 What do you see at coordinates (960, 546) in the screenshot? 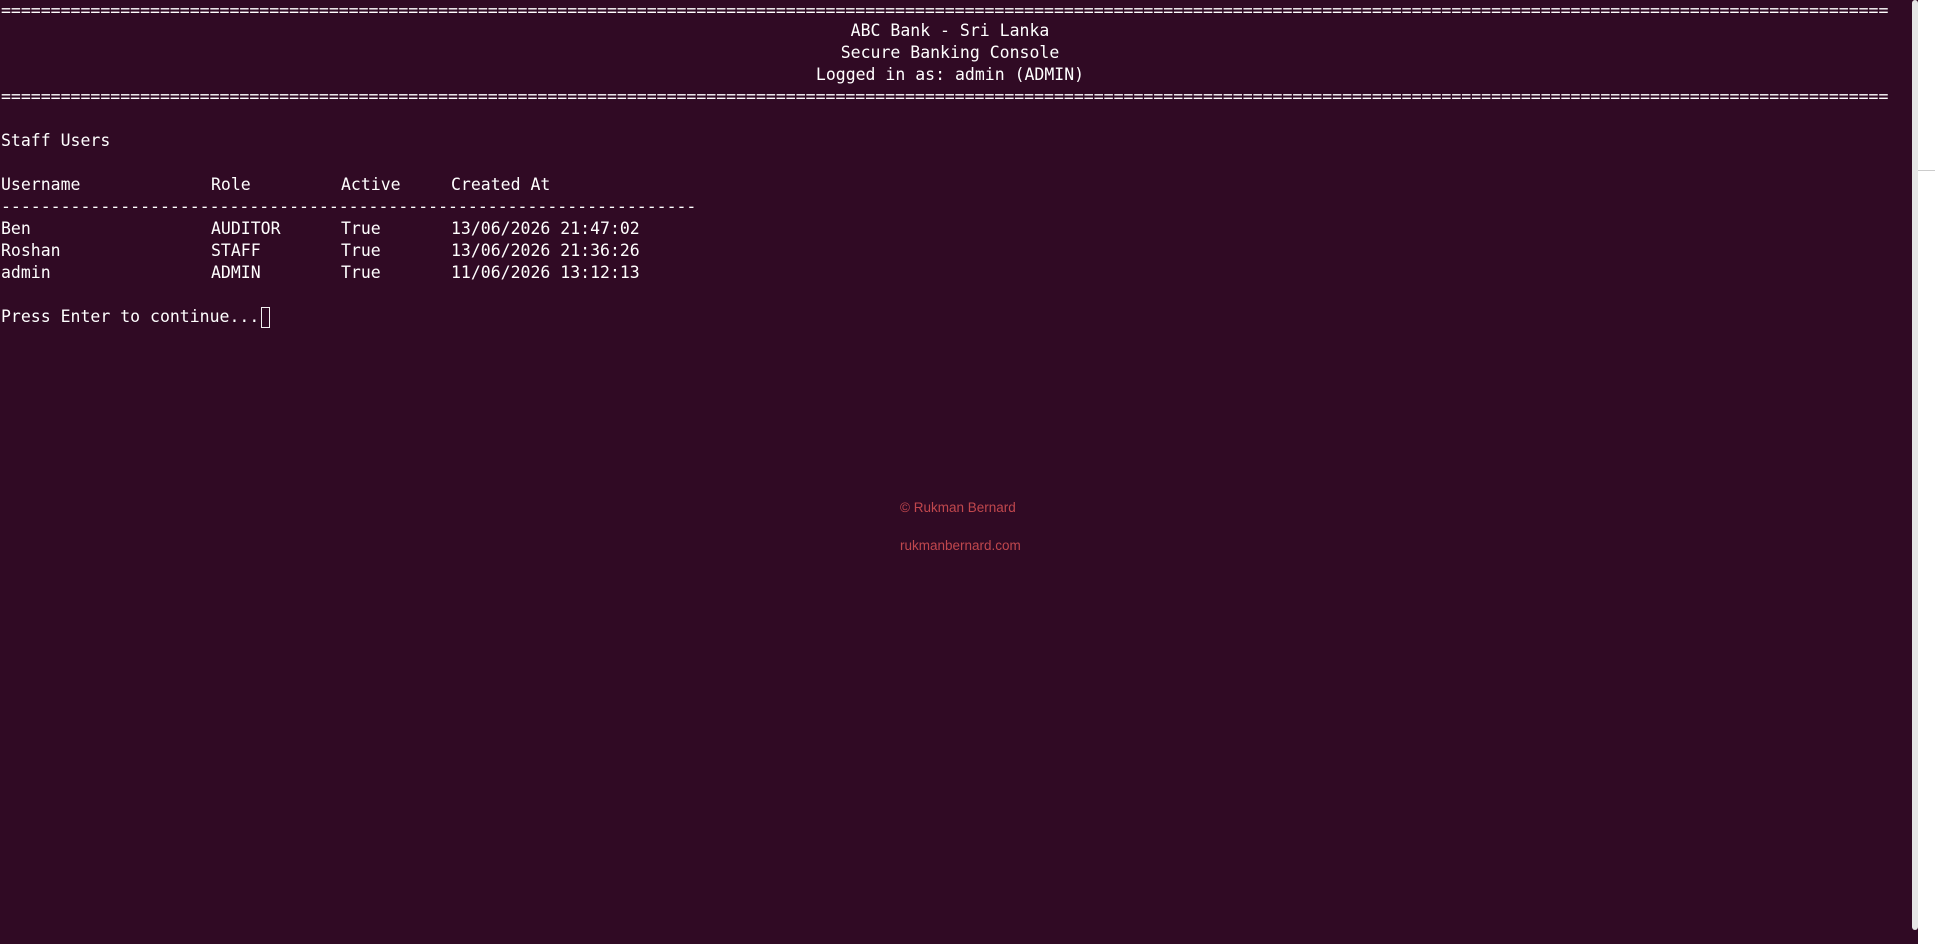
I see `website-link: rukmanbernard.com` at bounding box center [960, 546].